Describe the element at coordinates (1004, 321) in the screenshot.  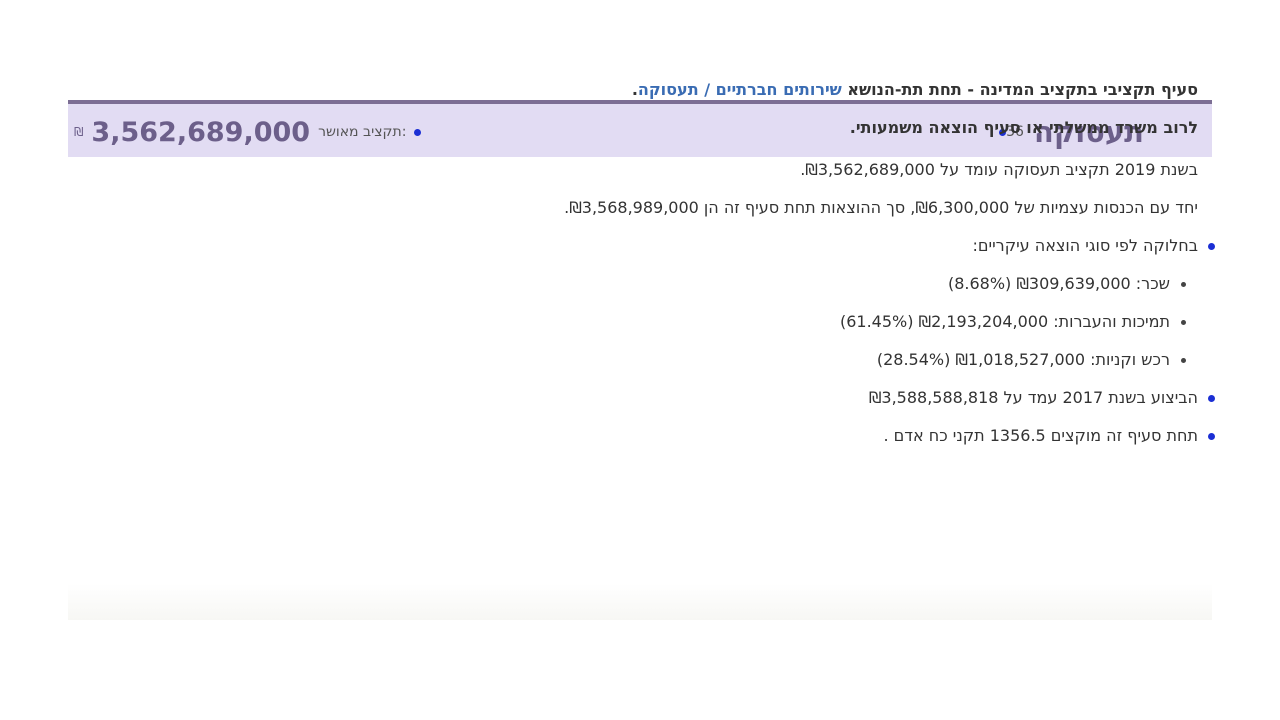
I see `breakdown-support: תמיכות והעברות: ₪2,193,204,000 (61.45%)` at that location.